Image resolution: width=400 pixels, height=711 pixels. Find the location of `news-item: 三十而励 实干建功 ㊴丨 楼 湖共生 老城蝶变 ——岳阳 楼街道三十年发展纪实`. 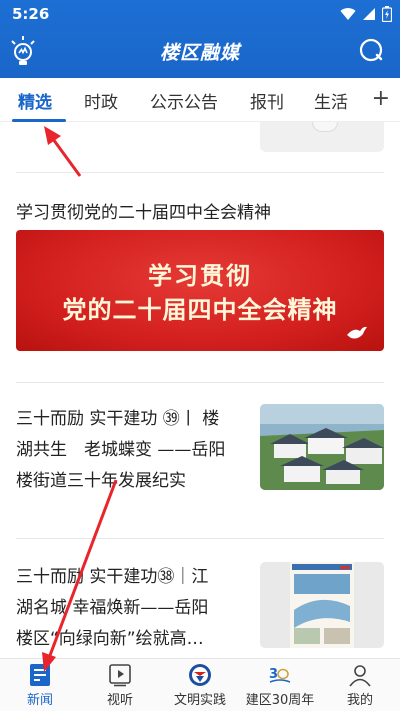

news-item: 三十而励 实干建功 ㊴丨 楼 湖共生 老城蝶变 ——岳阳 楼街道三十年发展纪实 is located at coordinates (200, 459).